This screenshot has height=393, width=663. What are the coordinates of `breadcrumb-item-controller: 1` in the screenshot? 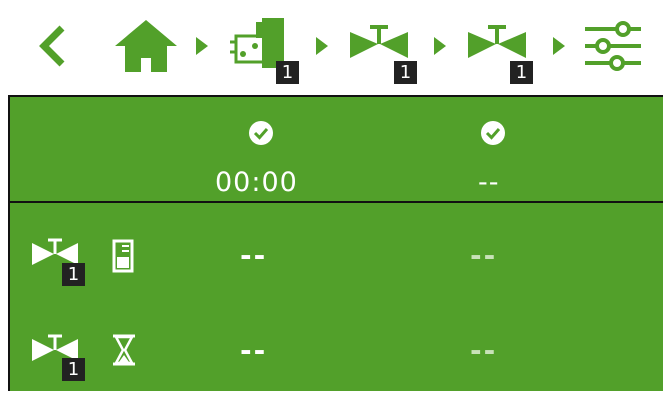 It's located at (265, 50).